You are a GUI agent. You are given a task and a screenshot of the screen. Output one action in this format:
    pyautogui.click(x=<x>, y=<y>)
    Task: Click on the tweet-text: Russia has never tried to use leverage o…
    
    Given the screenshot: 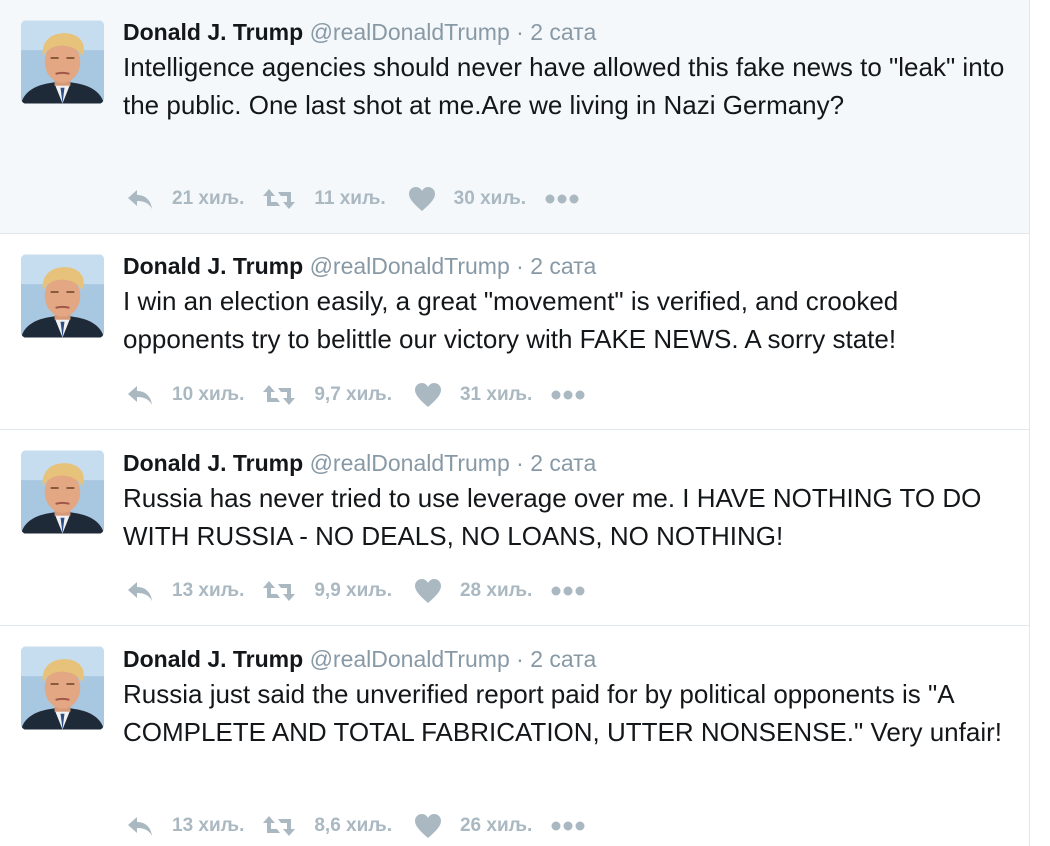 What is the action you would take?
    pyautogui.click(x=552, y=517)
    